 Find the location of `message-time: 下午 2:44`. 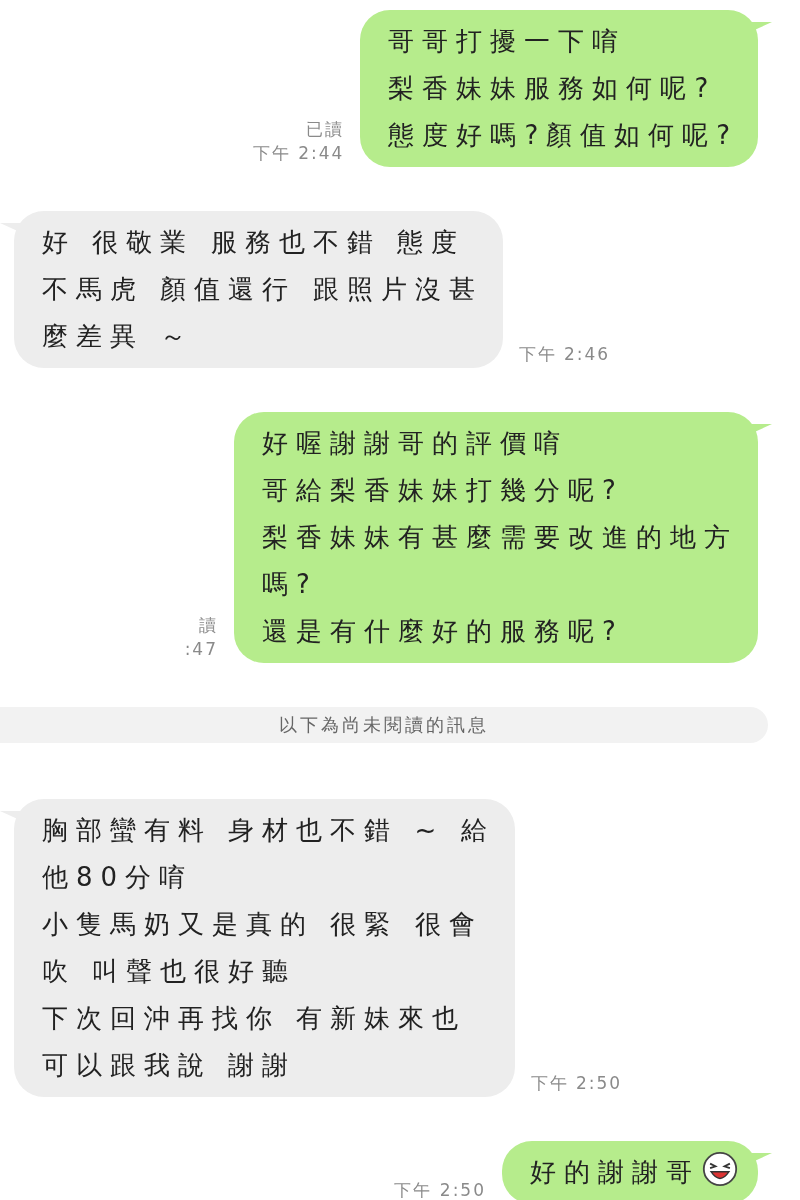

message-time: 下午 2:44 is located at coordinates (298, 153).